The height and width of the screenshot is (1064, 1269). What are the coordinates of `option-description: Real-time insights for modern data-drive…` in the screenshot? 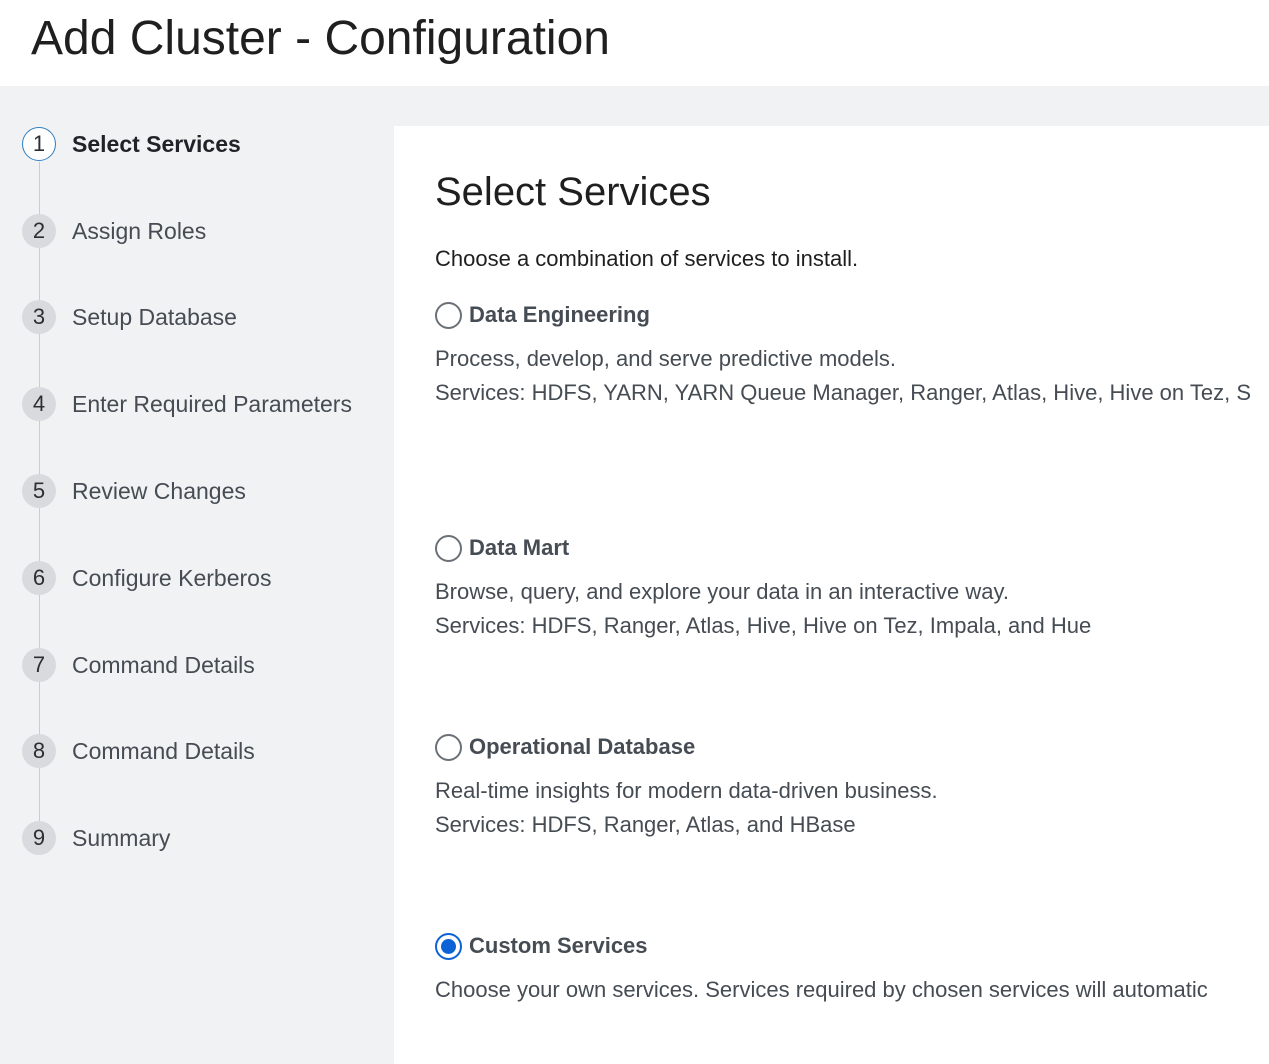 It's located at (686, 790).